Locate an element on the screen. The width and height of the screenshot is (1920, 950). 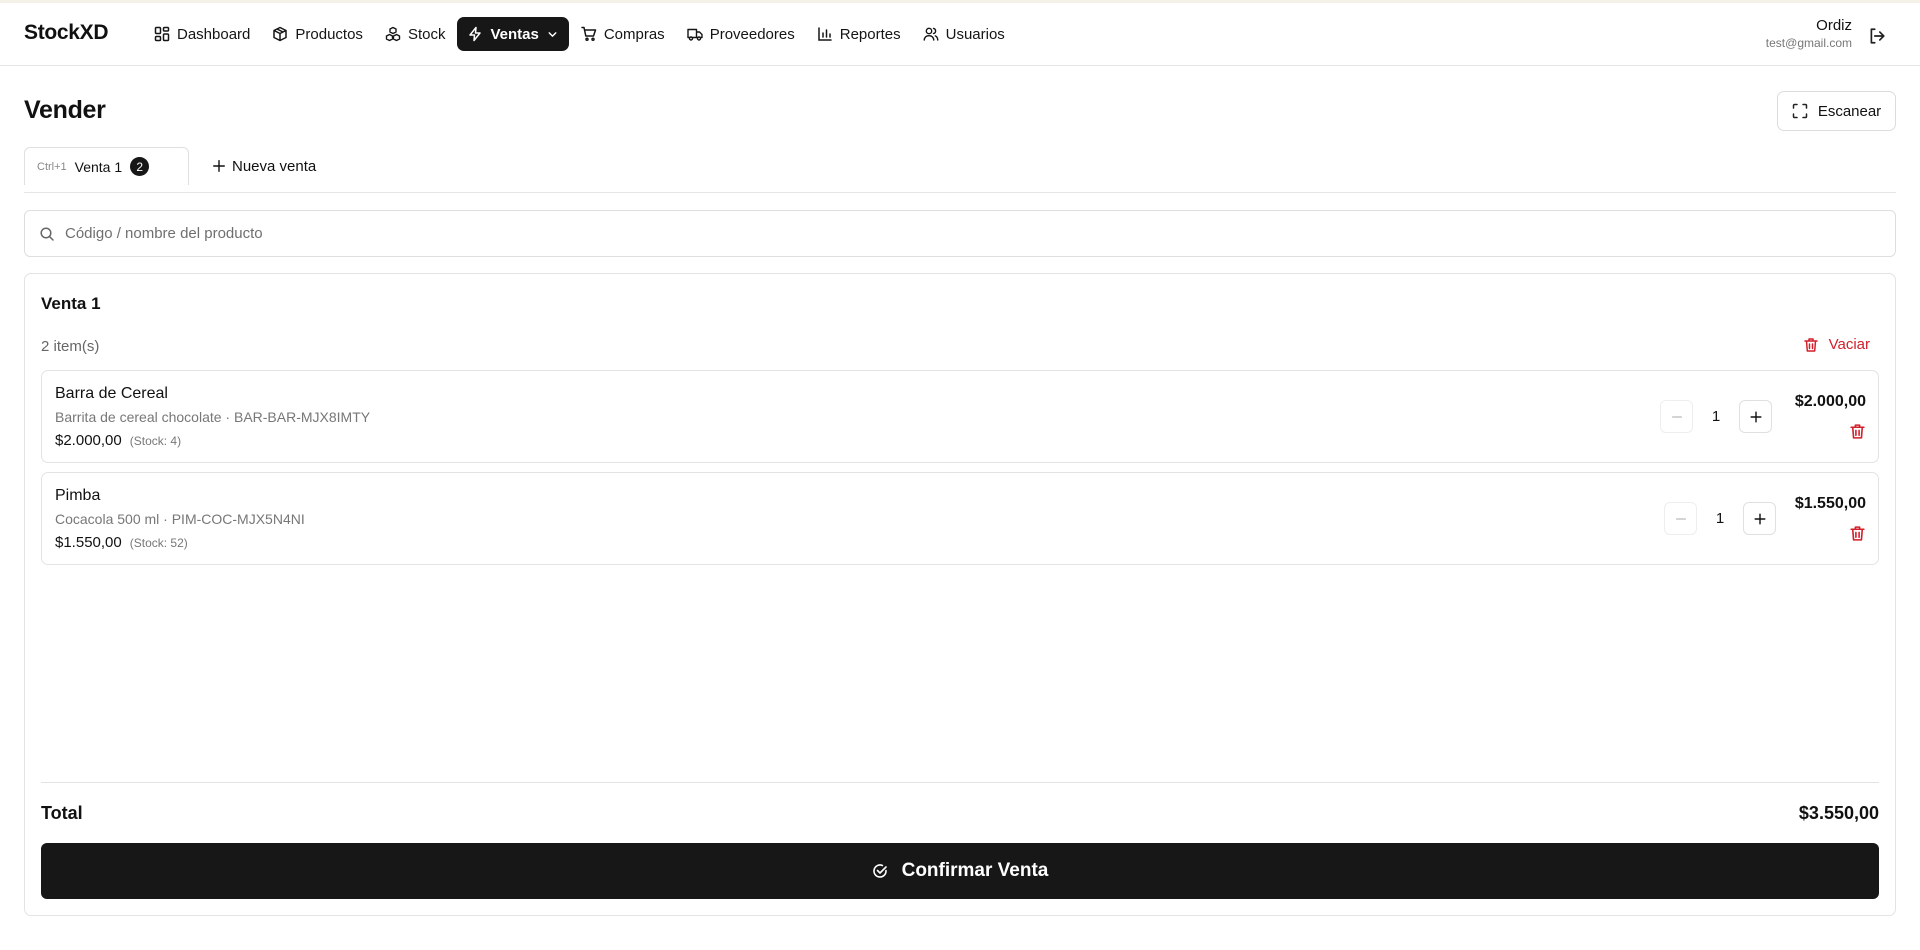
nav-item-ventas: Ventas is located at coordinates (513, 34).